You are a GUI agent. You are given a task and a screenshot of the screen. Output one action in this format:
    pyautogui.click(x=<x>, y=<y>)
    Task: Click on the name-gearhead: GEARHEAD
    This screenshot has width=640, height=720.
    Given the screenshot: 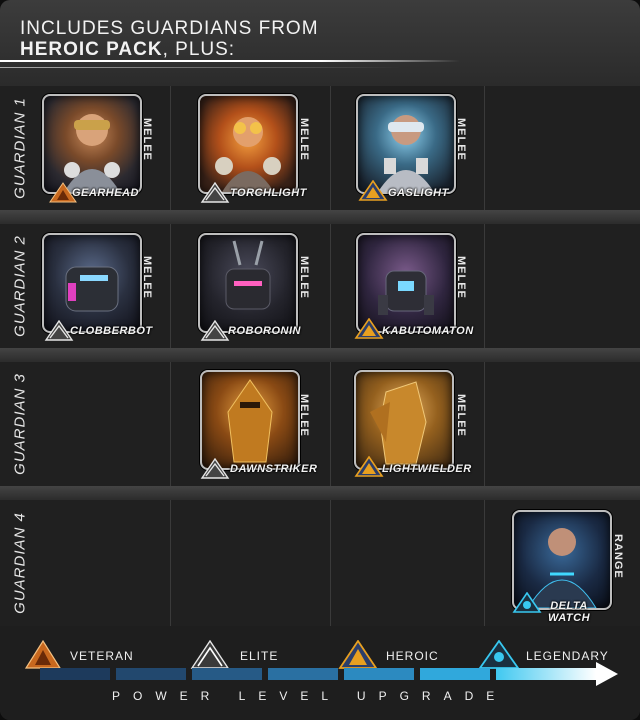 What is the action you would take?
    pyautogui.click(x=105, y=193)
    